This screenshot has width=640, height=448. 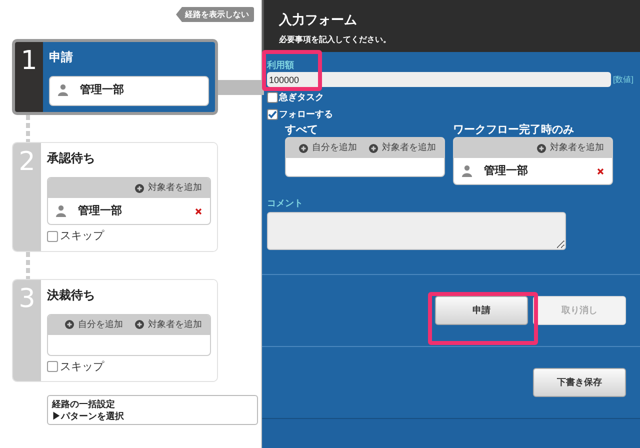 I want to click on unit-label: [数値], so click(x=623, y=80).